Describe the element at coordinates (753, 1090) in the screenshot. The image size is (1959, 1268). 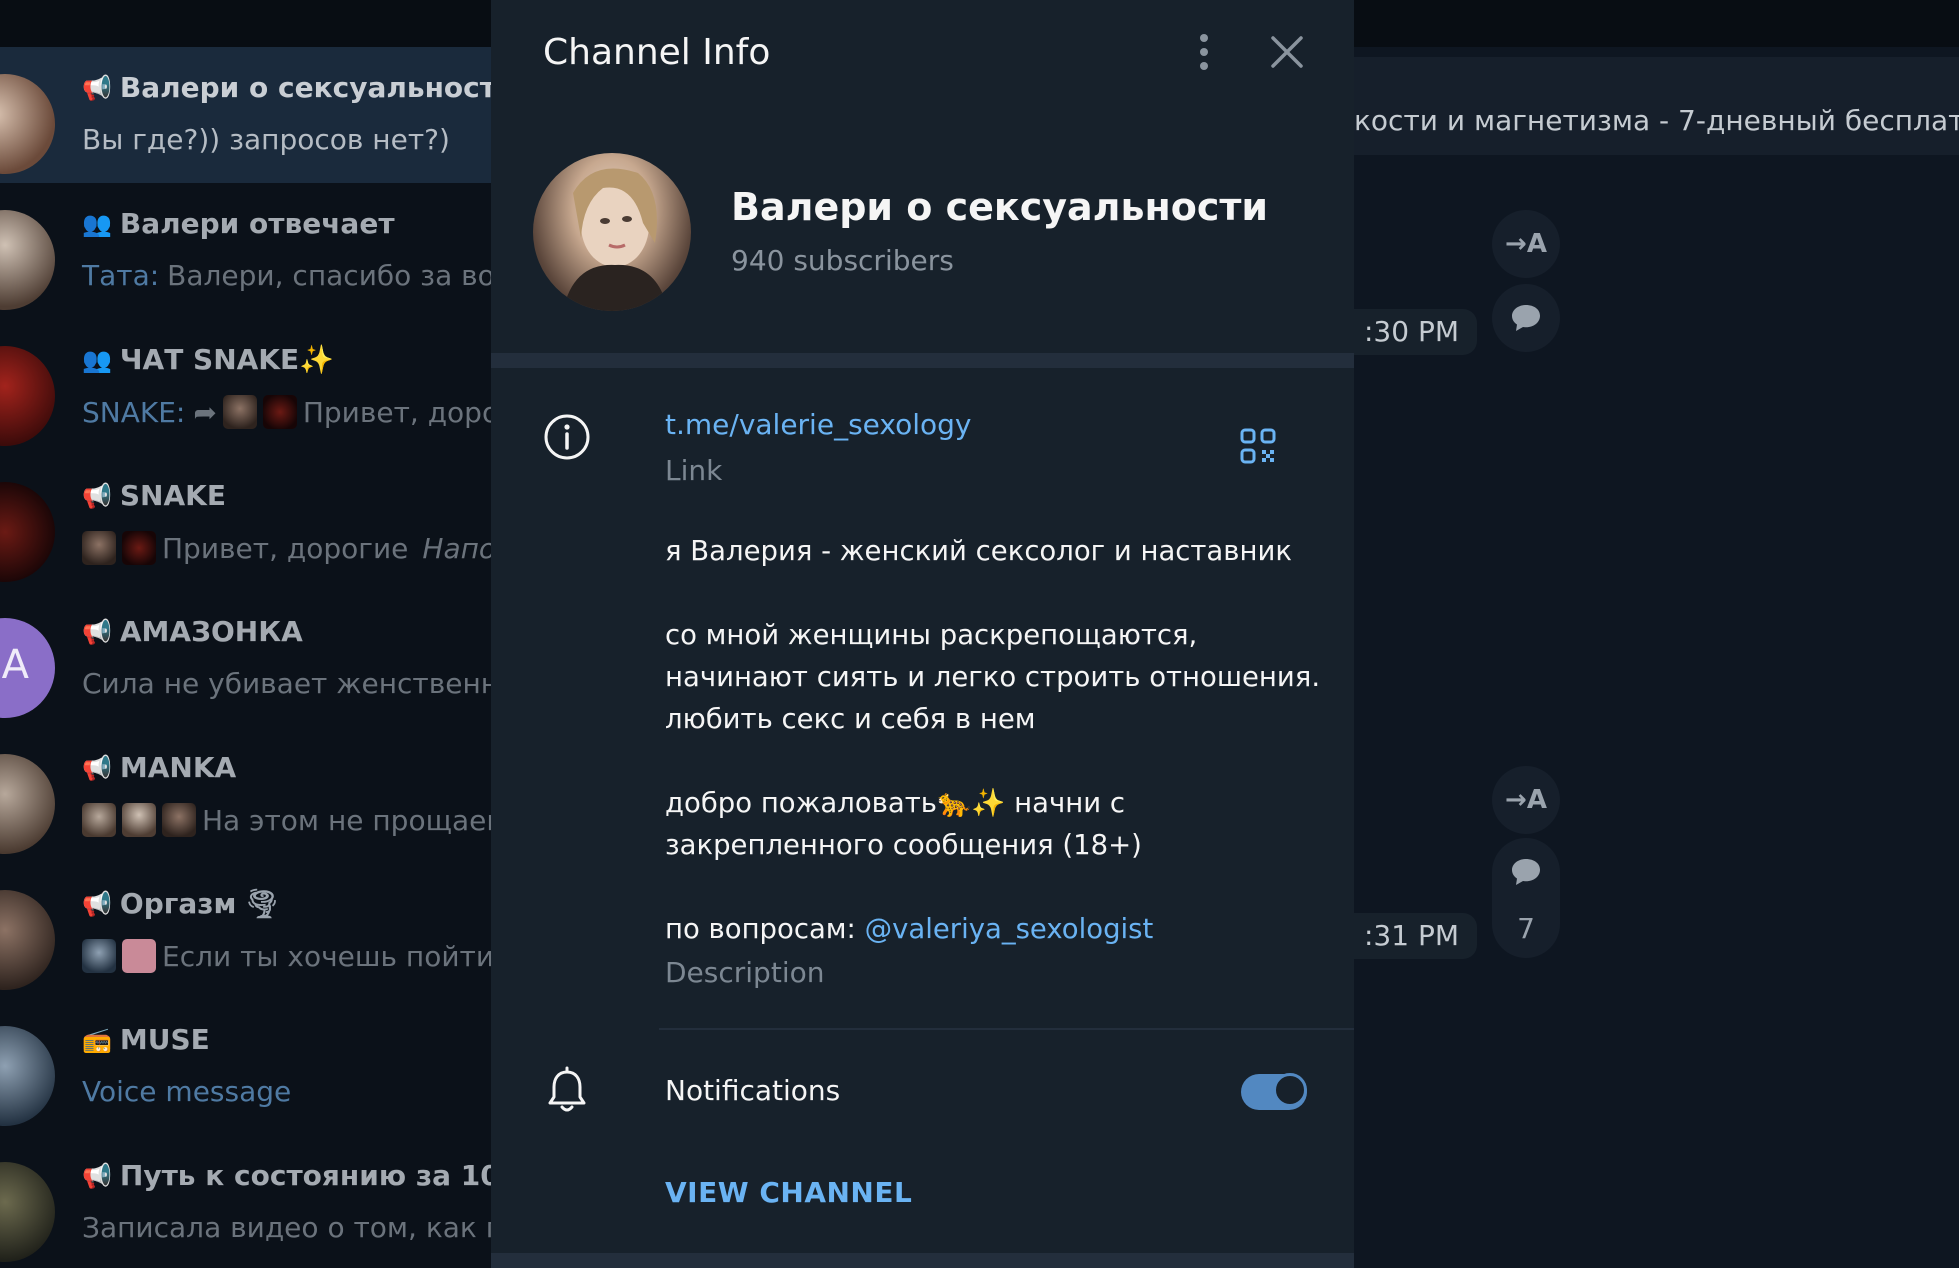
I see `notifications-label: Notifications` at that location.